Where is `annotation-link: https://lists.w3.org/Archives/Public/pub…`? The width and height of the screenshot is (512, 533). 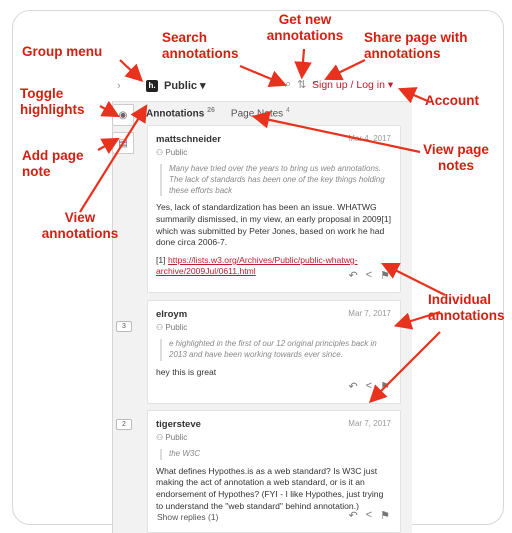 annotation-link: https://lists.w3.org/Archives/Public/pub… is located at coordinates (257, 266).